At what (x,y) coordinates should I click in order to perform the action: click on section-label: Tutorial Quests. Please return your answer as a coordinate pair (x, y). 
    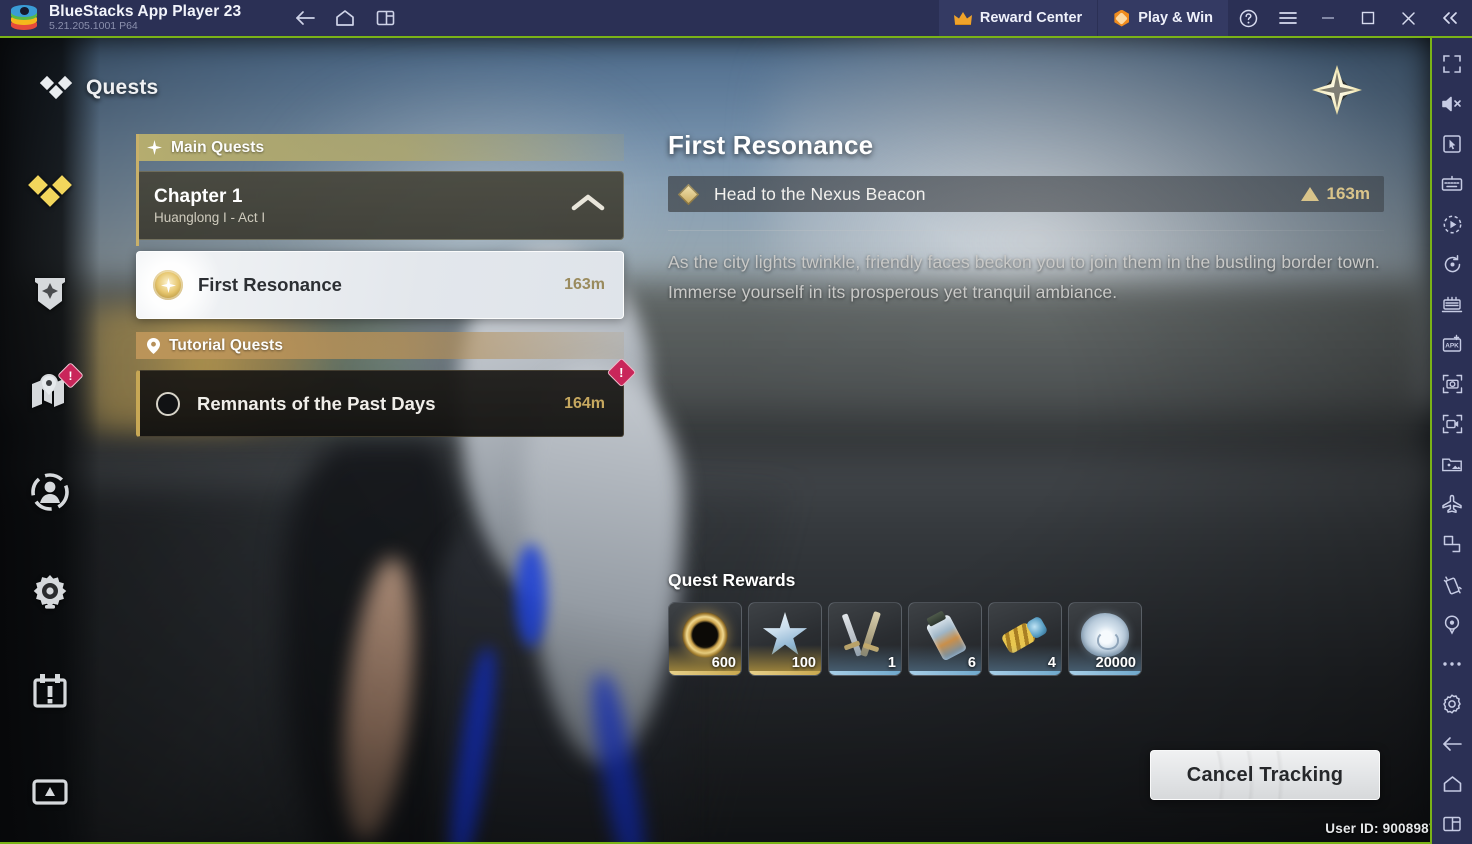
    Looking at the image, I should click on (226, 345).